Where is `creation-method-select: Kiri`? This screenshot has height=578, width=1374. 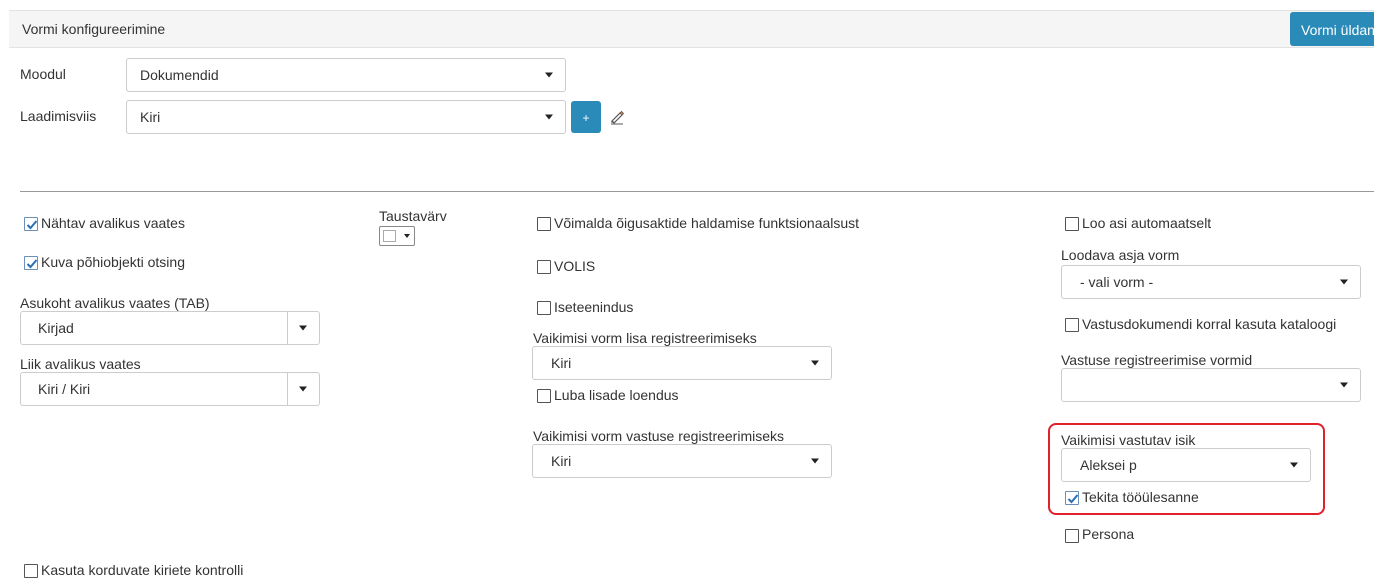
creation-method-select: Kiri is located at coordinates (346, 117).